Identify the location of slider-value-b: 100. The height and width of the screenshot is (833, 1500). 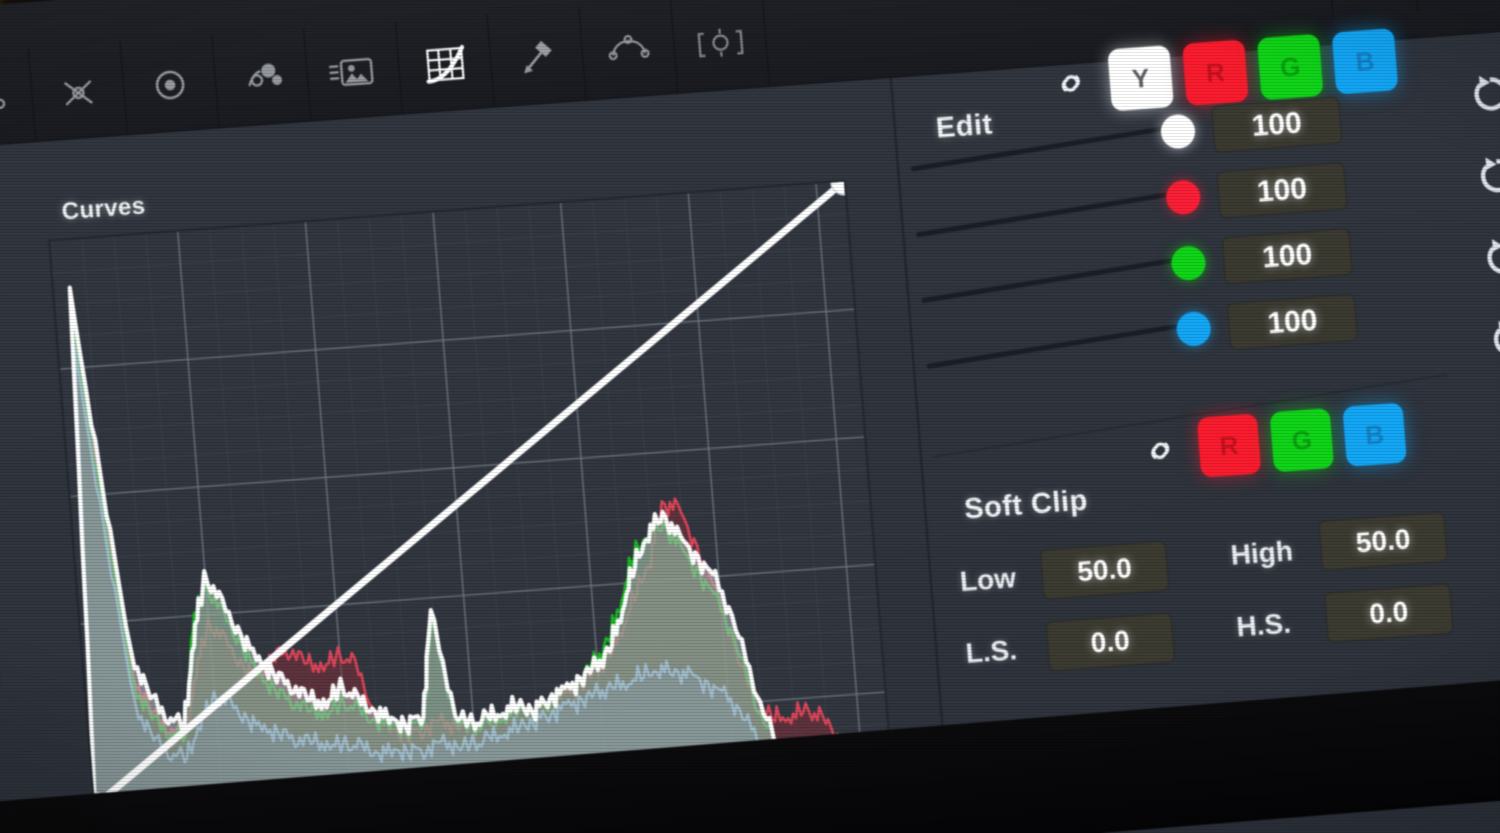
(1292, 322).